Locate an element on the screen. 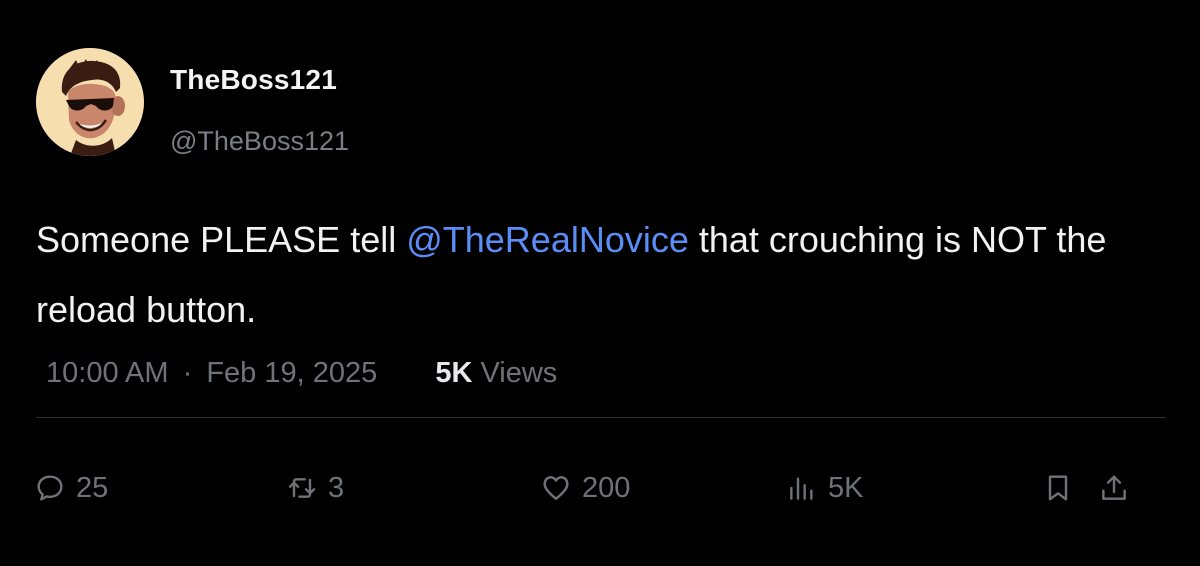 This screenshot has width=1200, height=566. analytics-button: 5K is located at coordinates (824, 488).